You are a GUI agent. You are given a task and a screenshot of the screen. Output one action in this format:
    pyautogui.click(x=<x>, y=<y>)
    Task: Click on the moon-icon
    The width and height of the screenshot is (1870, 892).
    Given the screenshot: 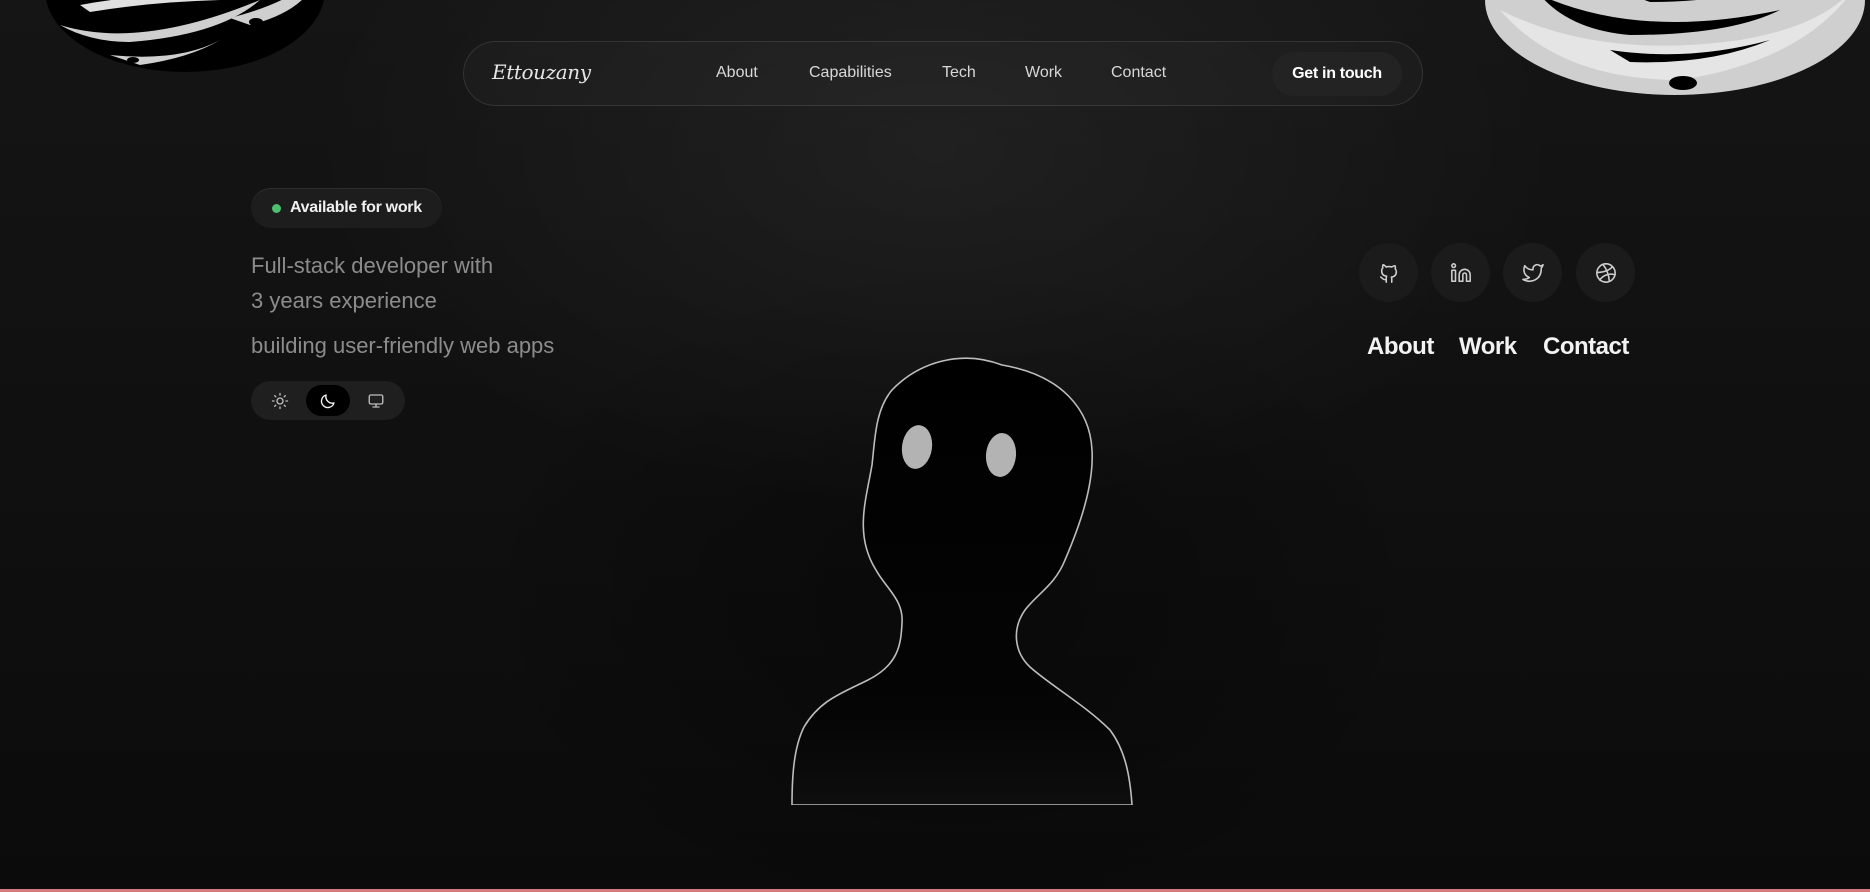 What is the action you would take?
    pyautogui.click(x=327, y=400)
    